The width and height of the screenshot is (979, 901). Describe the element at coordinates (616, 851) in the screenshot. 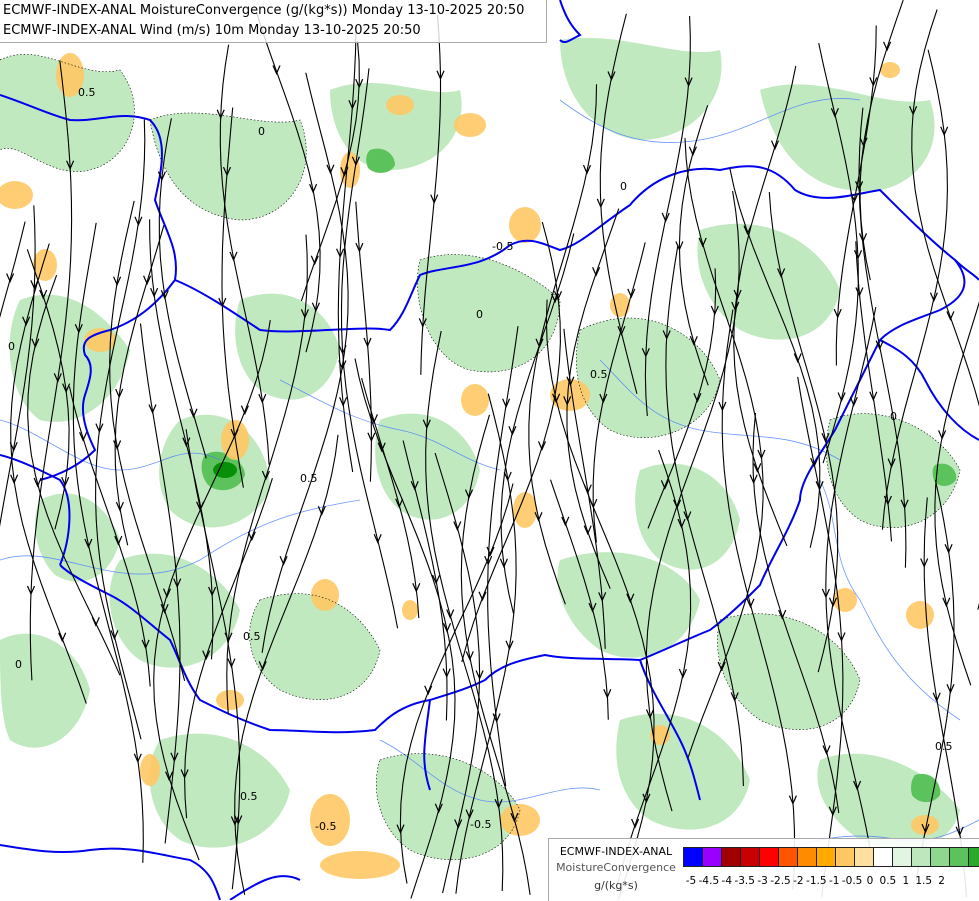

I see `legend-title: ECMWF-INDEX-ANAL` at that location.